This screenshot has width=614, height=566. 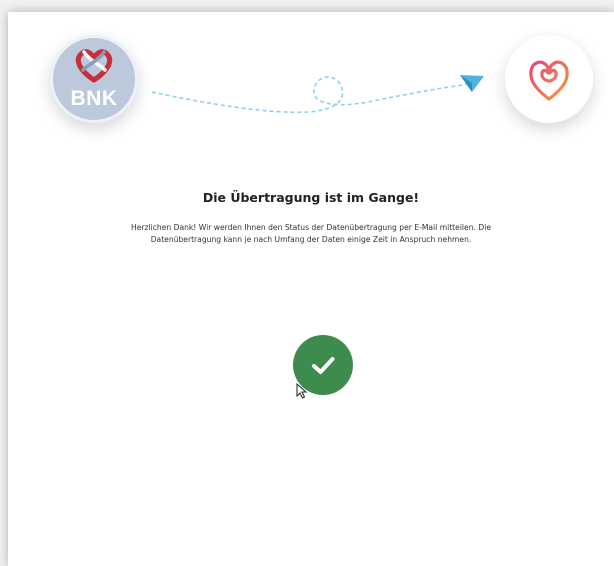 What do you see at coordinates (94, 79) in the screenshot?
I see `bnk-logo: BNK` at bounding box center [94, 79].